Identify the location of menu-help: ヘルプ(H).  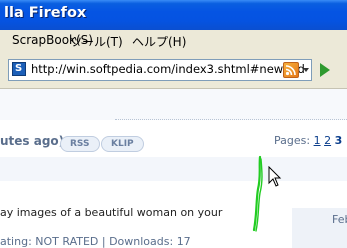
(159, 41).